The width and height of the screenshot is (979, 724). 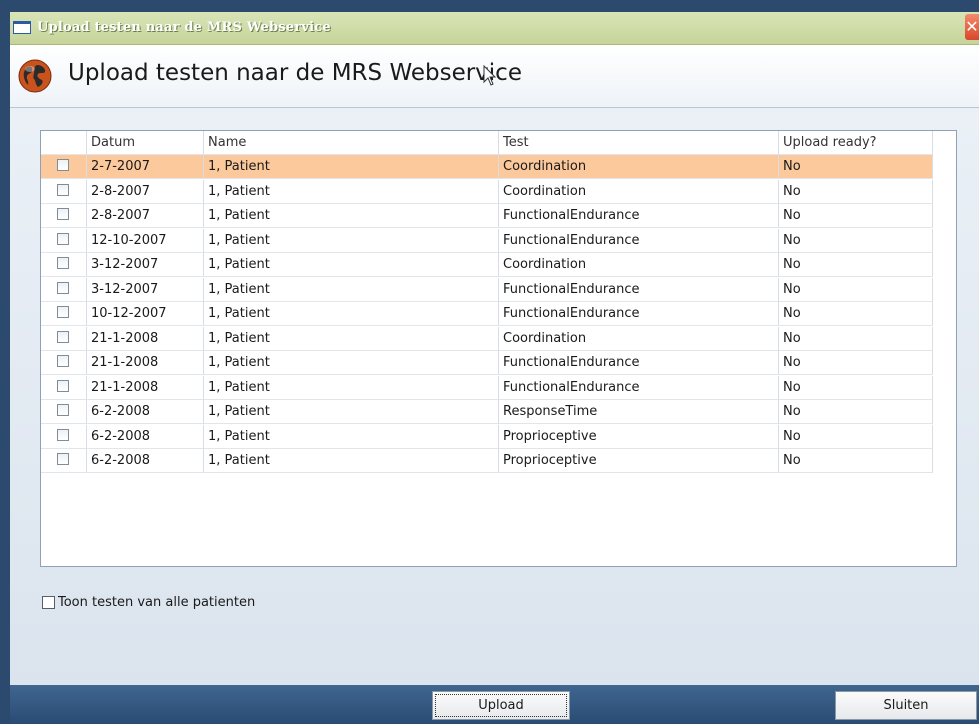 What do you see at coordinates (501, 705) in the screenshot?
I see `upload-button: Upload` at bounding box center [501, 705].